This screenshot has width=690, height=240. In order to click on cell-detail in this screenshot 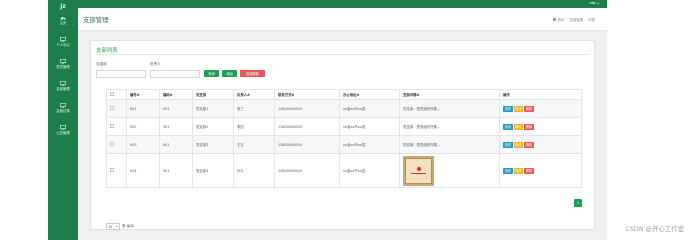, I will do `click(449, 170)`.